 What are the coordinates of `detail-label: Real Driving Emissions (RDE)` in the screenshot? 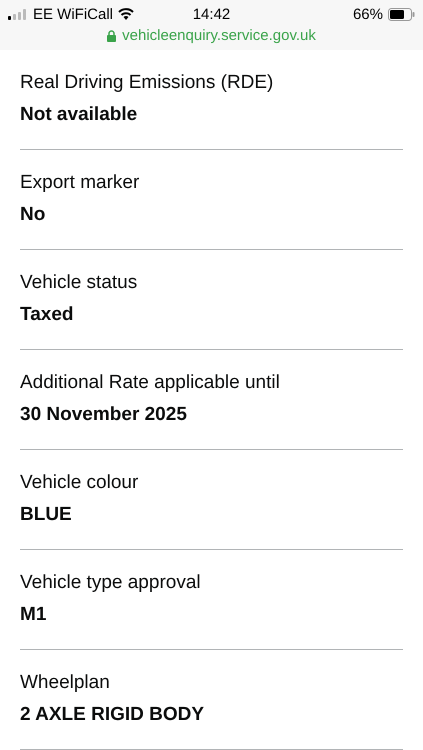 It's located at (147, 83).